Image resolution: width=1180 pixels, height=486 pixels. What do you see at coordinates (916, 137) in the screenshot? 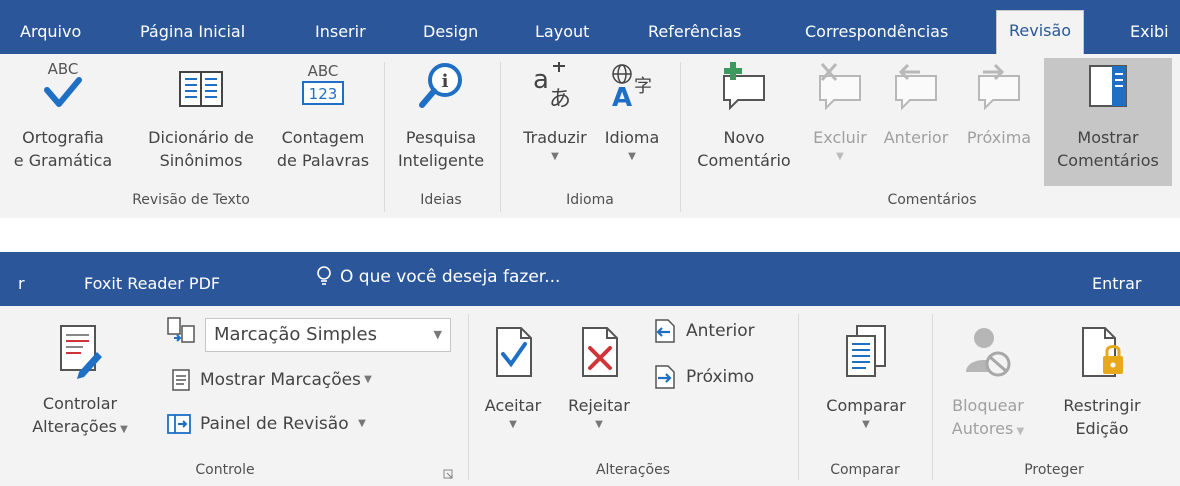
I see `previous-comment-label: Anterior` at bounding box center [916, 137].